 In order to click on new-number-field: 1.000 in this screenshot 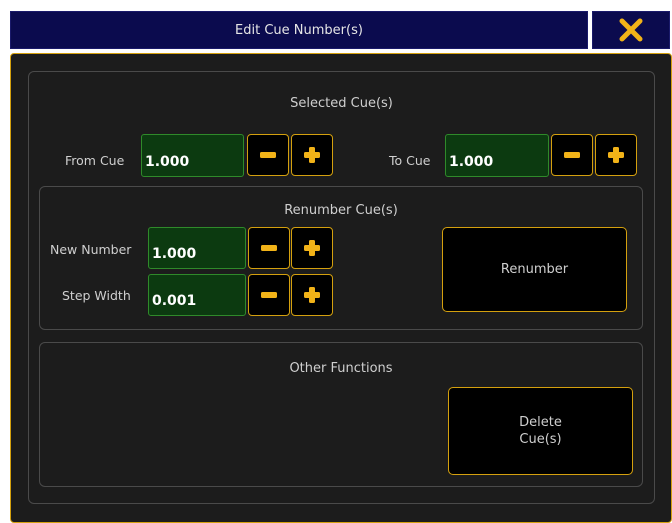, I will do `click(197, 248)`.